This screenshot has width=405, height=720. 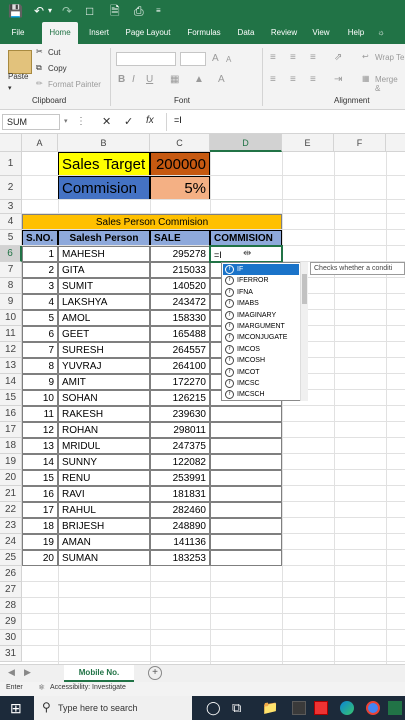 What do you see at coordinates (15, 11) in the screenshot?
I see `save-icon: 💾` at bounding box center [15, 11].